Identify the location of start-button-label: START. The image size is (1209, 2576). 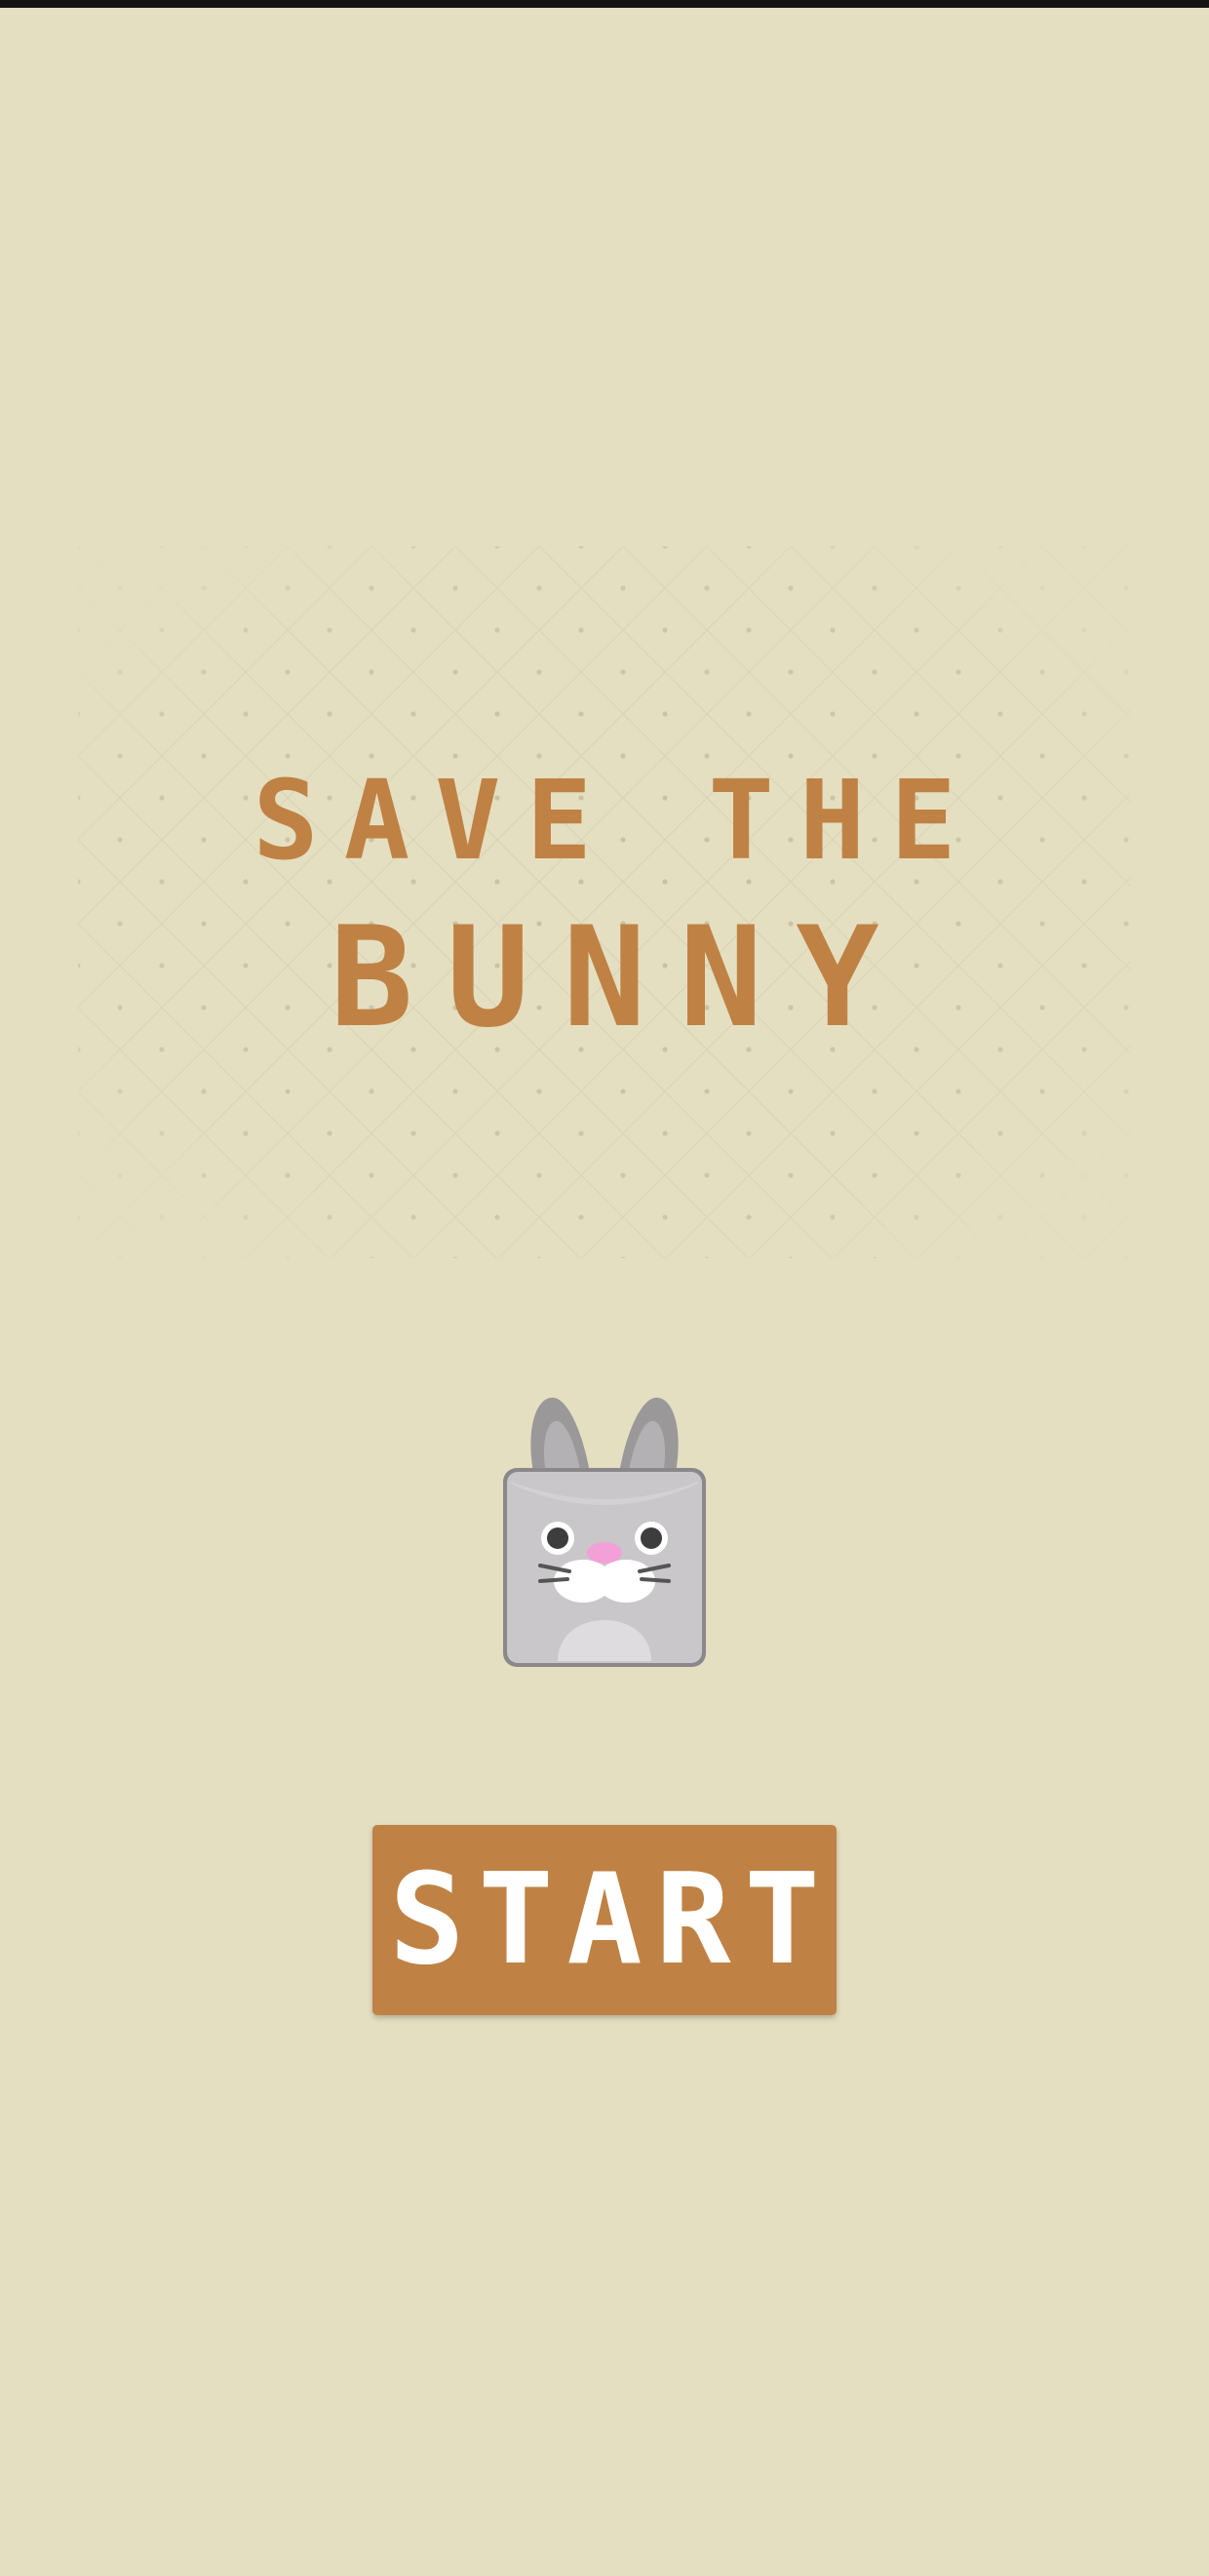
(611, 1919).